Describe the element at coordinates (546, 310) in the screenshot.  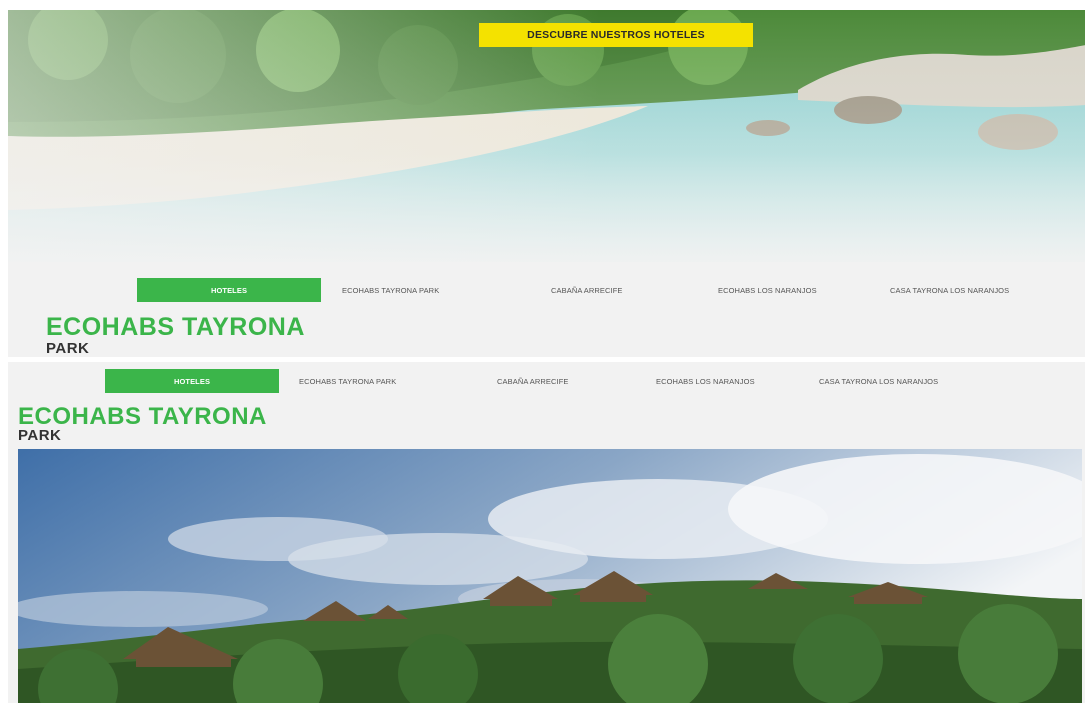
I see `hotel-section-top` at that location.